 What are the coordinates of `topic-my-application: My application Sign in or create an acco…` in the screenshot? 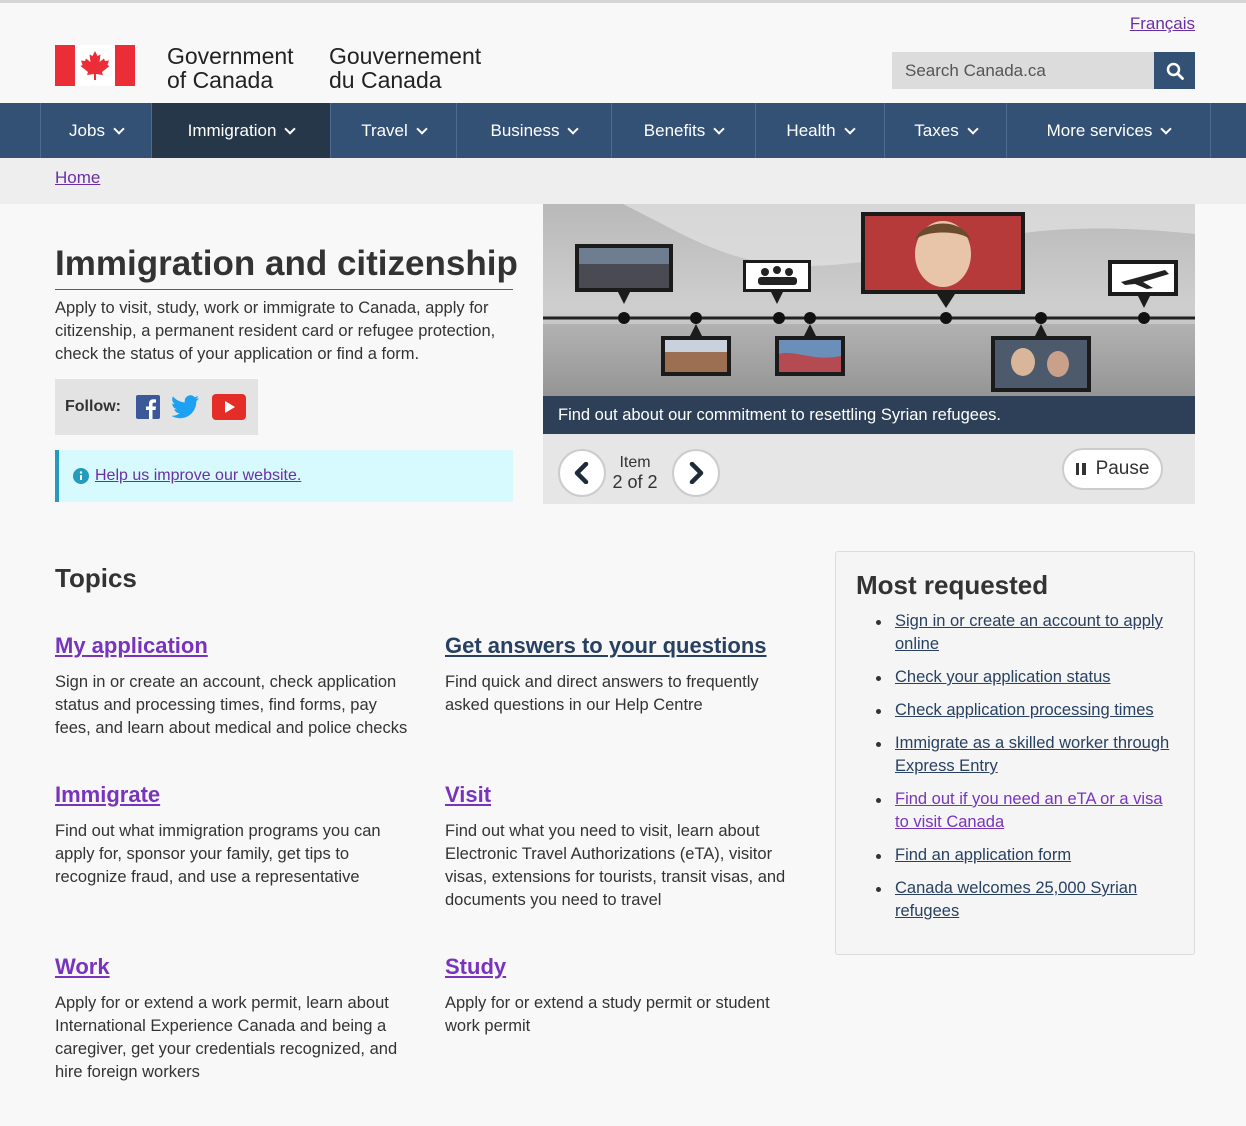 It's located at (235, 686).